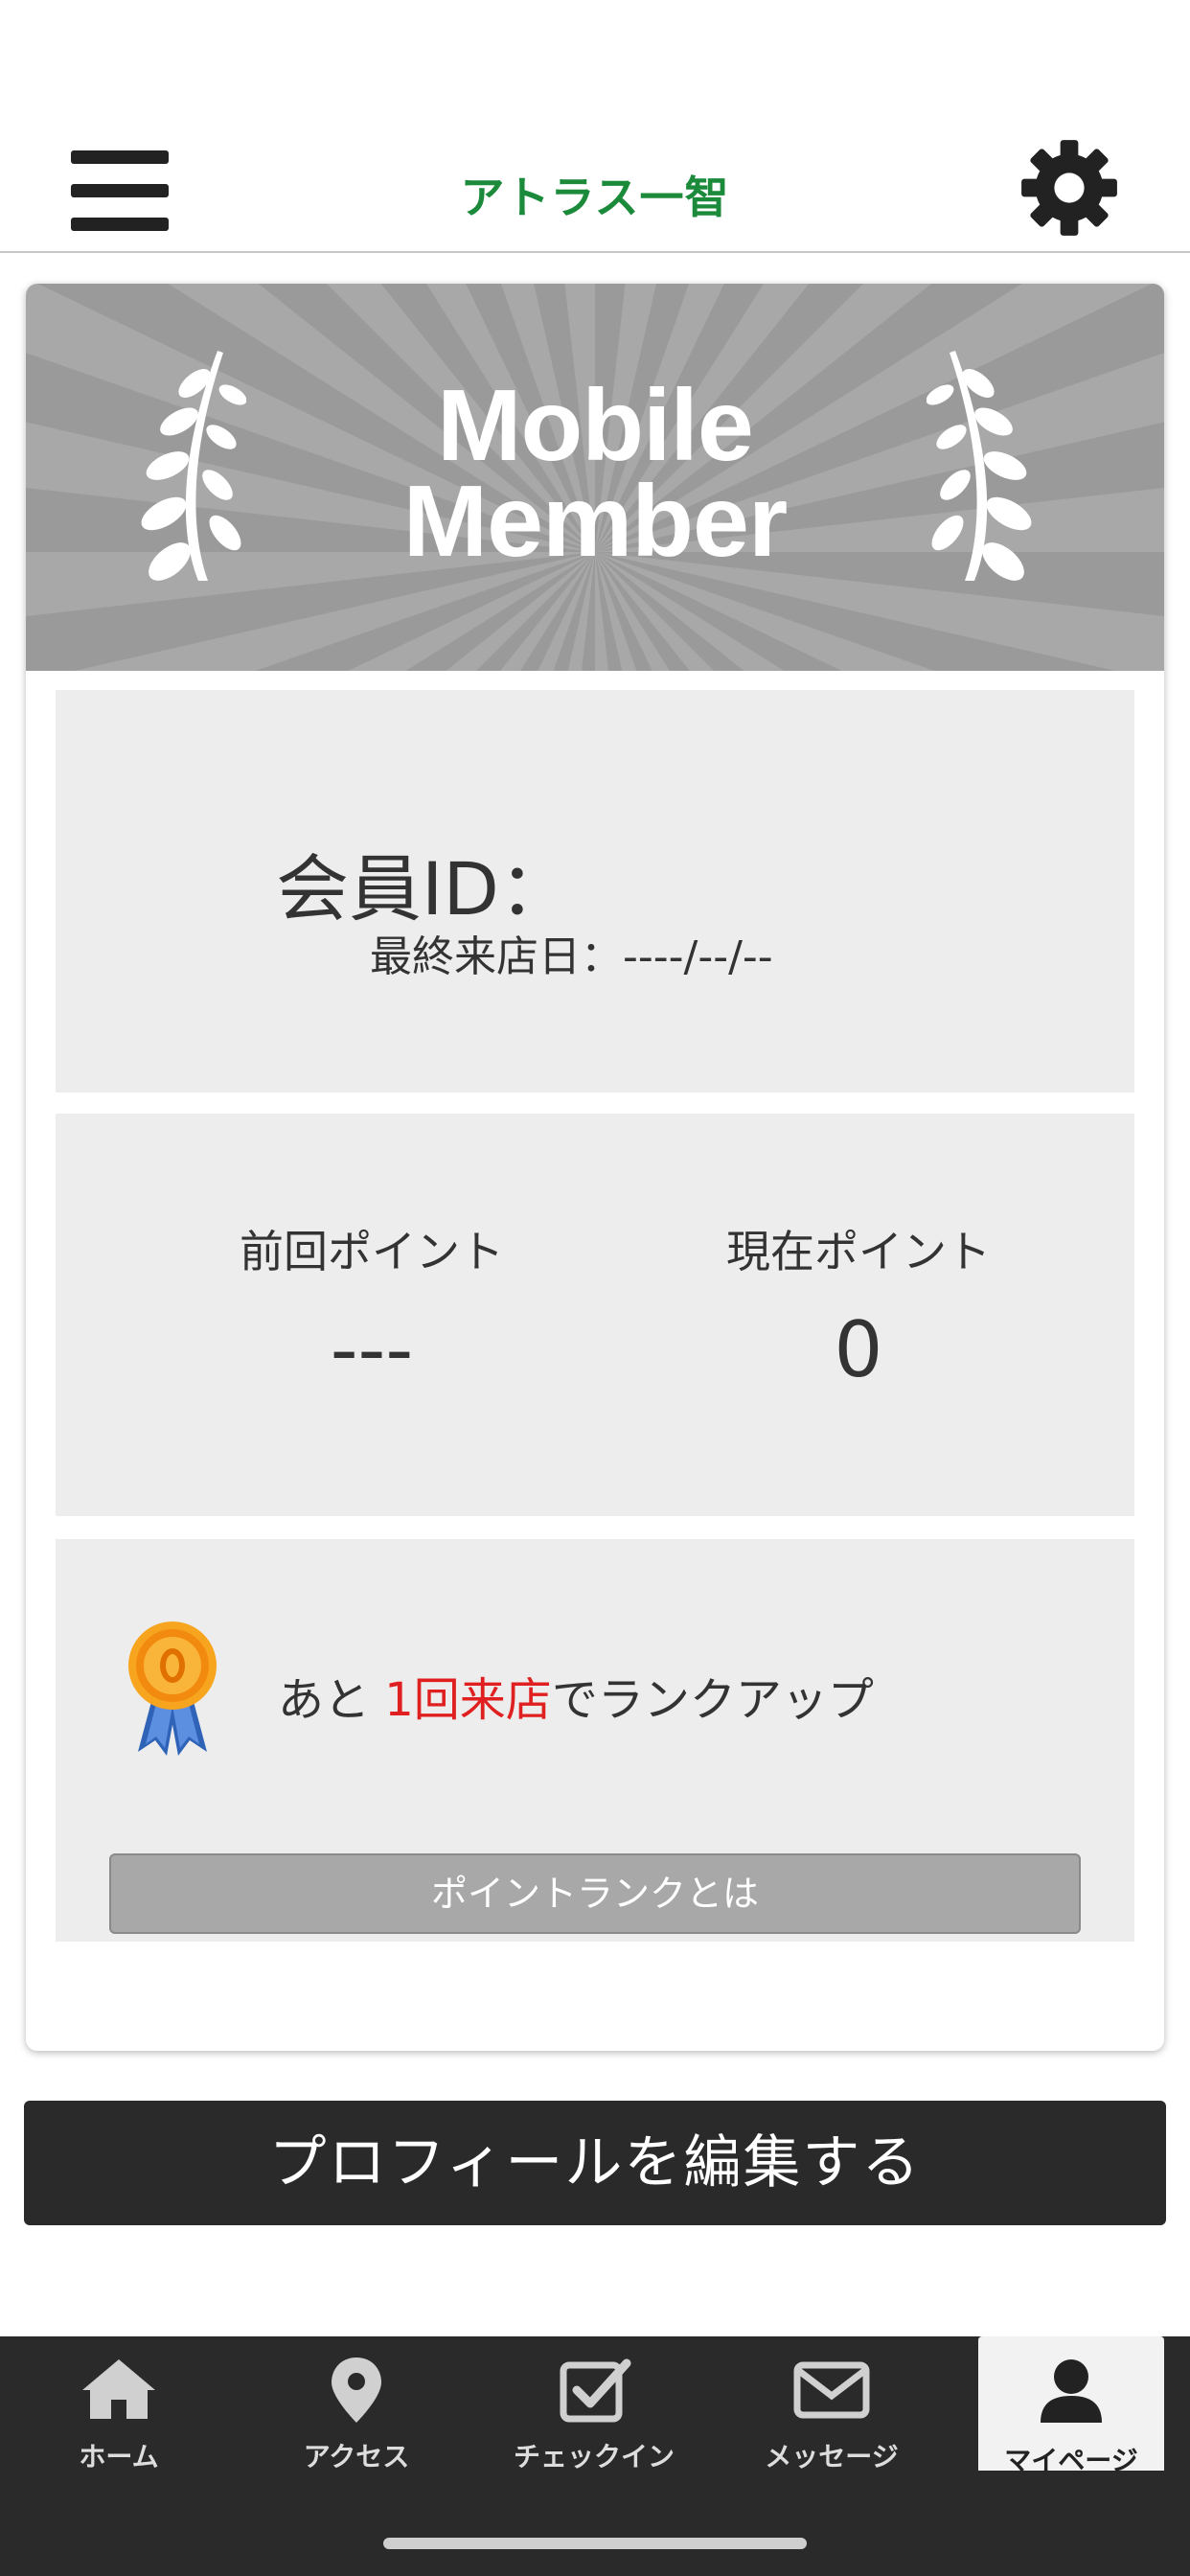 This screenshot has height=2576, width=1190. Describe the element at coordinates (595, 1740) in the screenshot. I see `rank-panel: あと 1回来店でランクアップ ポイントランクとは` at that location.